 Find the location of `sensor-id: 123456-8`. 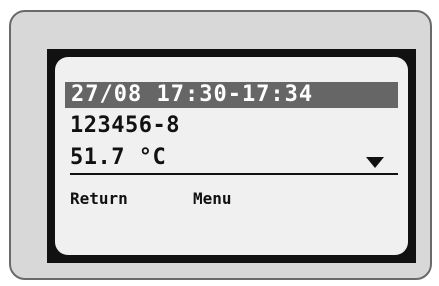

sensor-id: 123456-8 is located at coordinates (125, 125).